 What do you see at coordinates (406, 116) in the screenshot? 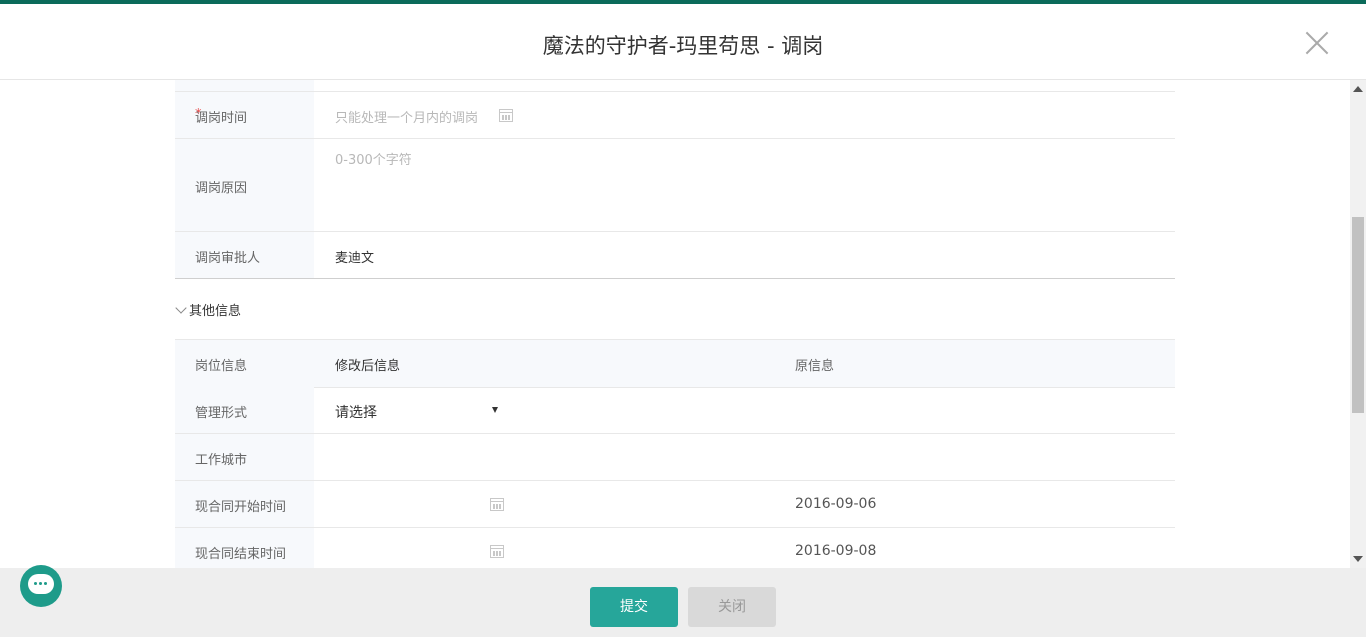
I see `transfer-time-input: 只能处理一个月内的调岗` at bounding box center [406, 116].